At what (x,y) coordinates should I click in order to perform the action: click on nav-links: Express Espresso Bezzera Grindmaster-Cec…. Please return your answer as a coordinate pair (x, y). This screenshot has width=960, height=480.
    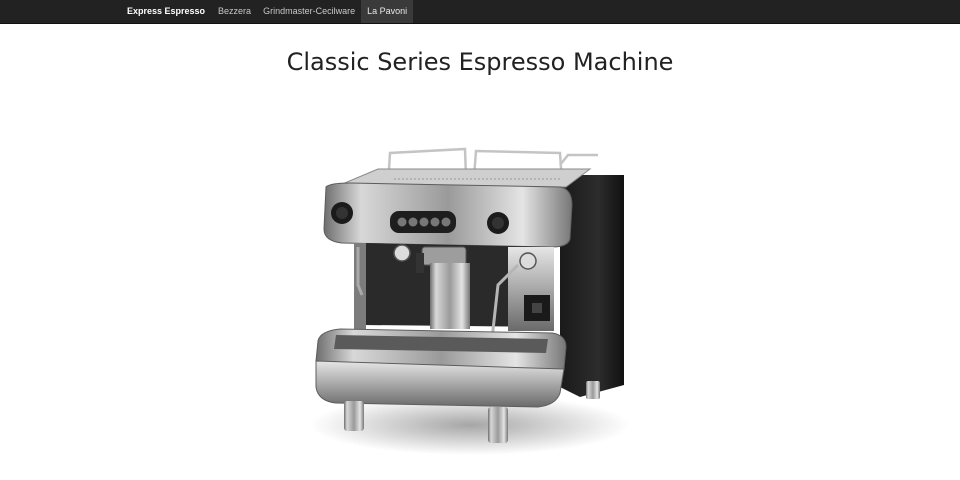
    Looking at the image, I should click on (267, 11).